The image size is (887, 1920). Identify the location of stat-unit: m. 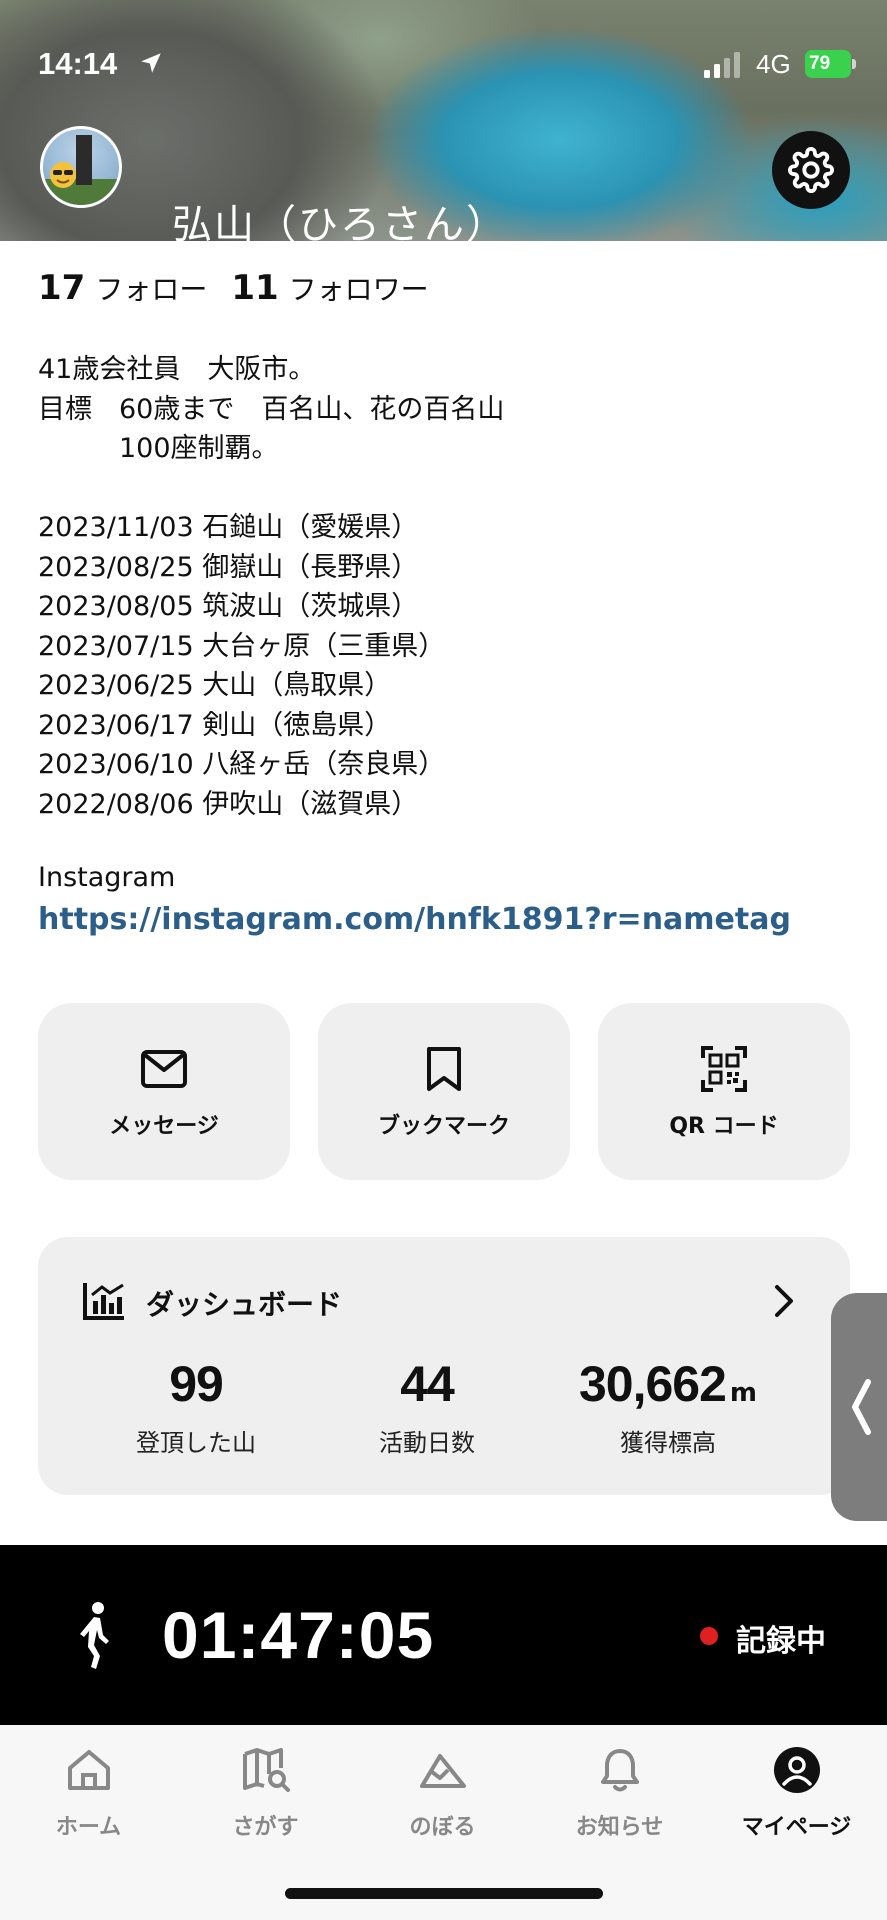
(743, 1393).